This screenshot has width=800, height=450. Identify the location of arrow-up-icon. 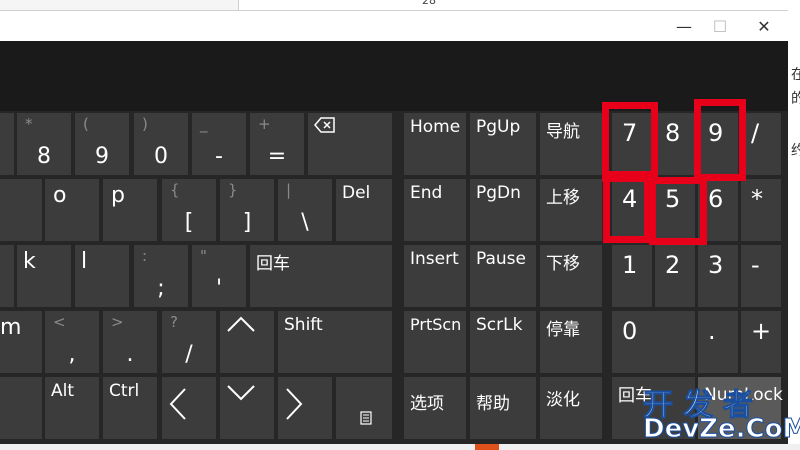
(241, 324).